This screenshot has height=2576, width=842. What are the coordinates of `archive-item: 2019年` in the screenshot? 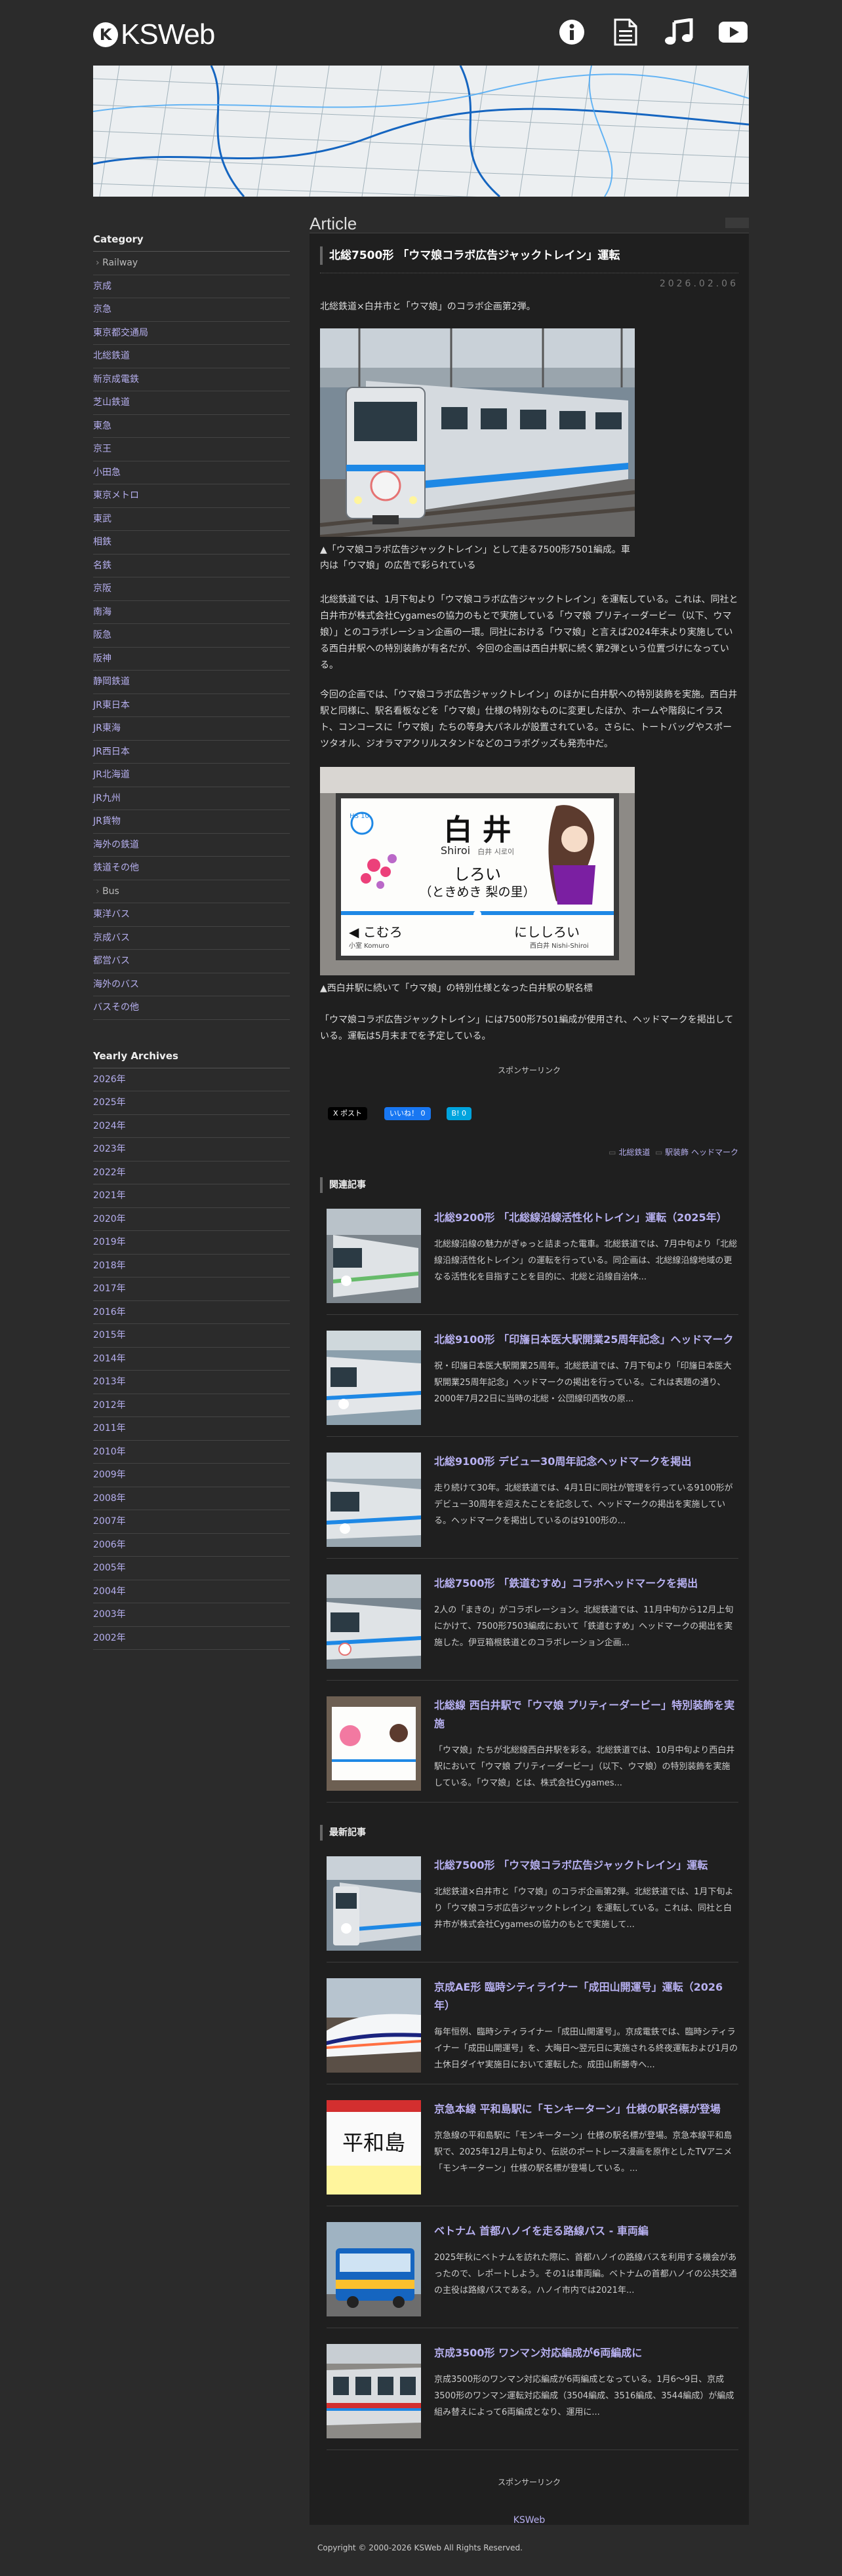 It's located at (191, 1243).